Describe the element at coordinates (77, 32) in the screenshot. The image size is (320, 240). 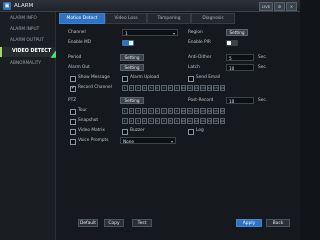
I see `channel-label: Channel` at that location.